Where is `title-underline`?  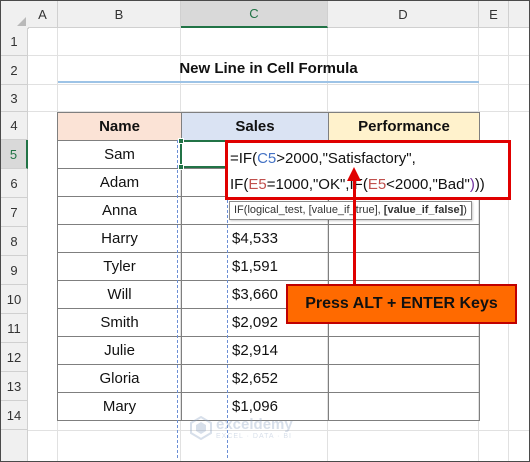
title-underline is located at coordinates (268, 82).